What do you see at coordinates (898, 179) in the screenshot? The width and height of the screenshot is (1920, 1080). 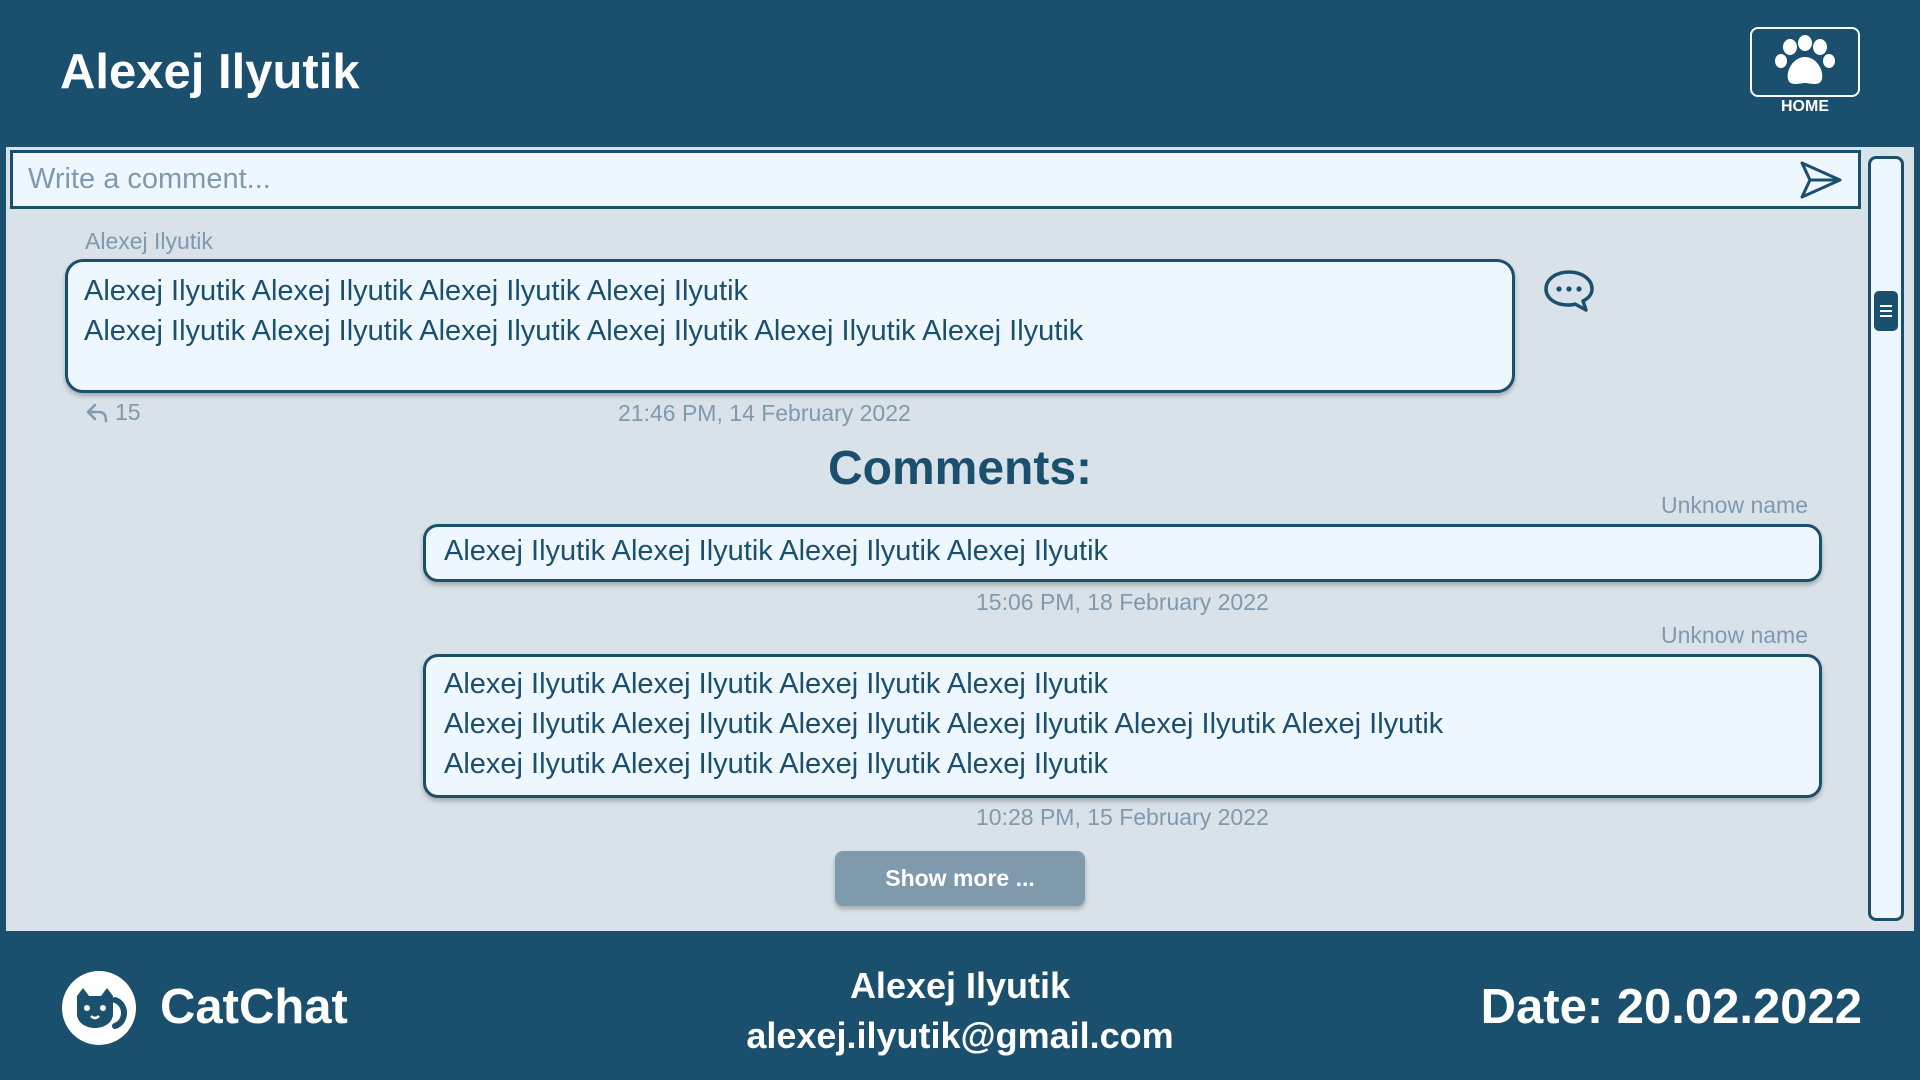 I see `comment-input` at bounding box center [898, 179].